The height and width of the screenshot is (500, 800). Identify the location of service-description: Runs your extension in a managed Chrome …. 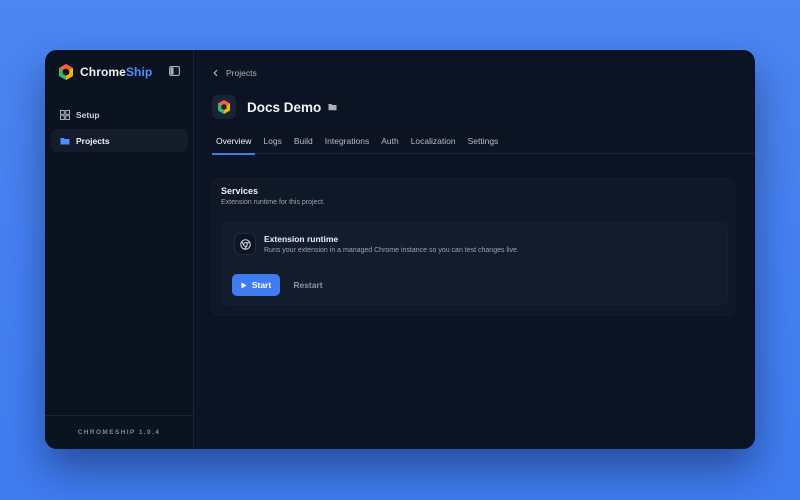
(391, 250).